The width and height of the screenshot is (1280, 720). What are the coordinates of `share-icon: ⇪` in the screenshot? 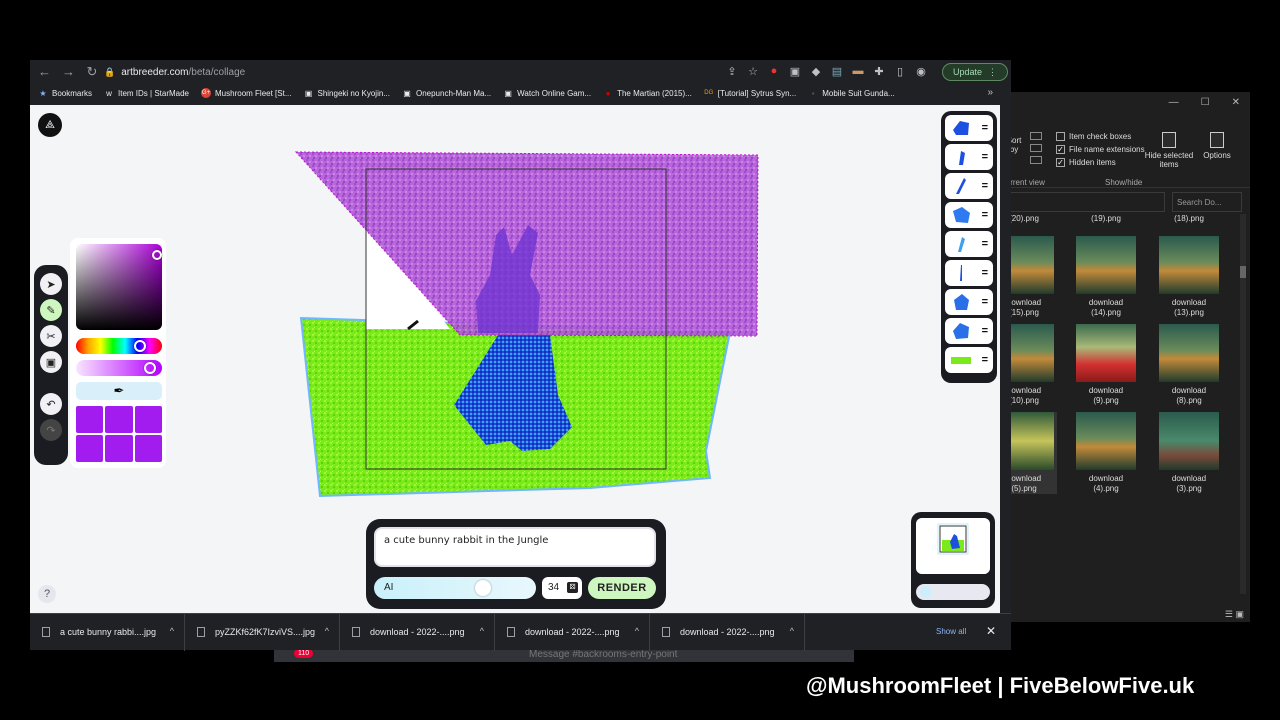 It's located at (732, 71).